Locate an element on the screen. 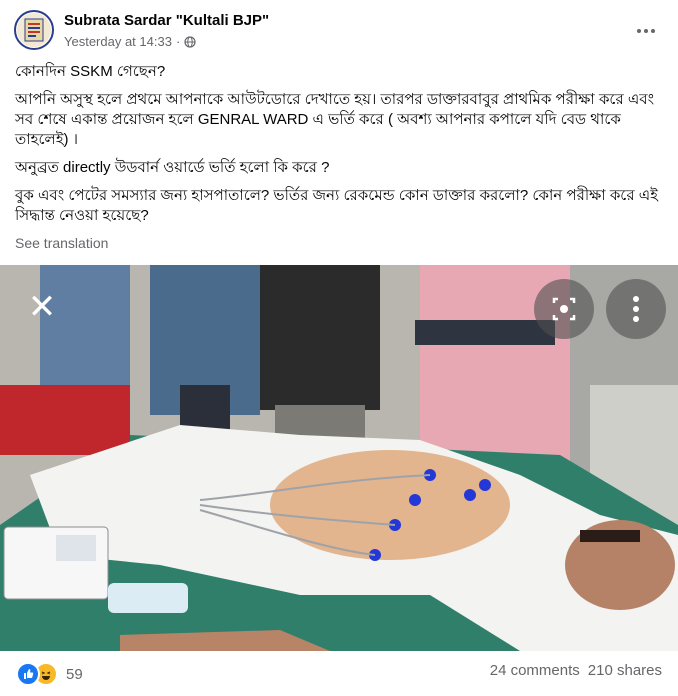 The height and width of the screenshot is (696, 678). vertical-more-glyph is located at coordinates (636, 309).